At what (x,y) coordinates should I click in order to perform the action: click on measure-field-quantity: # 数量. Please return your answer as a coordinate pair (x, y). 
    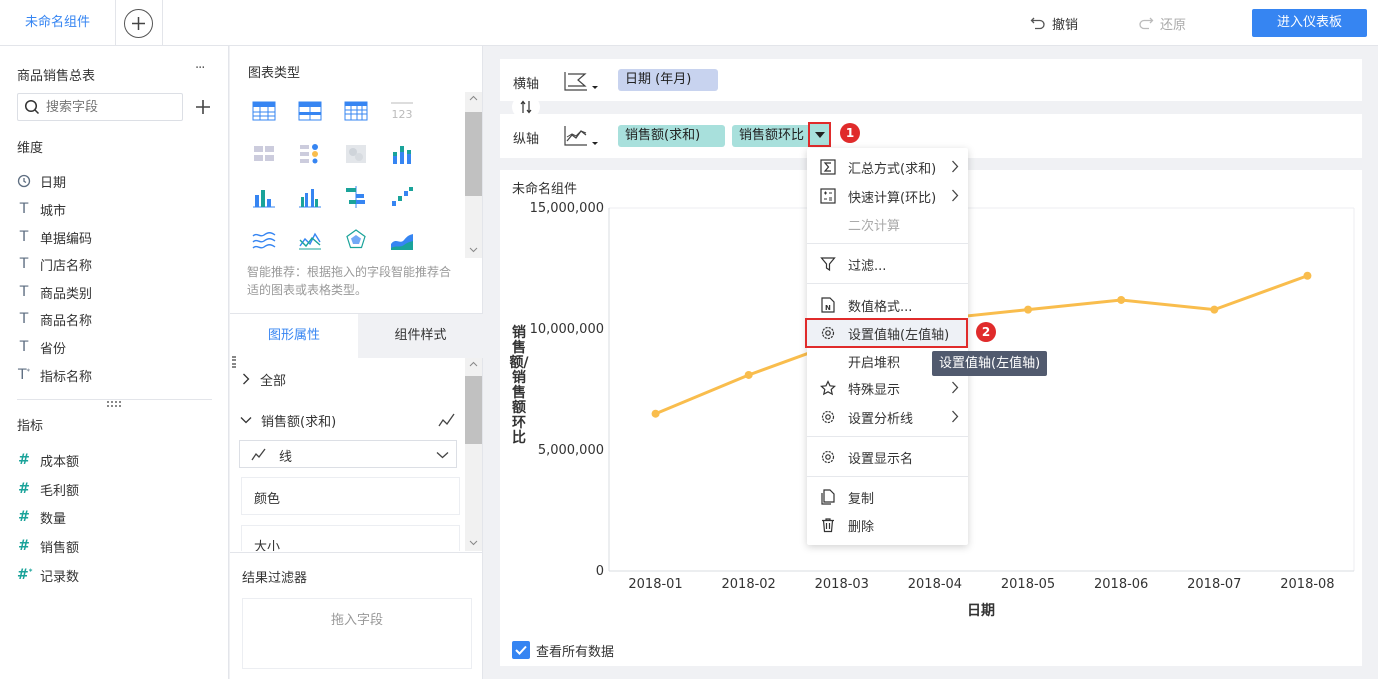
    Looking at the image, I should click on (41, 517).